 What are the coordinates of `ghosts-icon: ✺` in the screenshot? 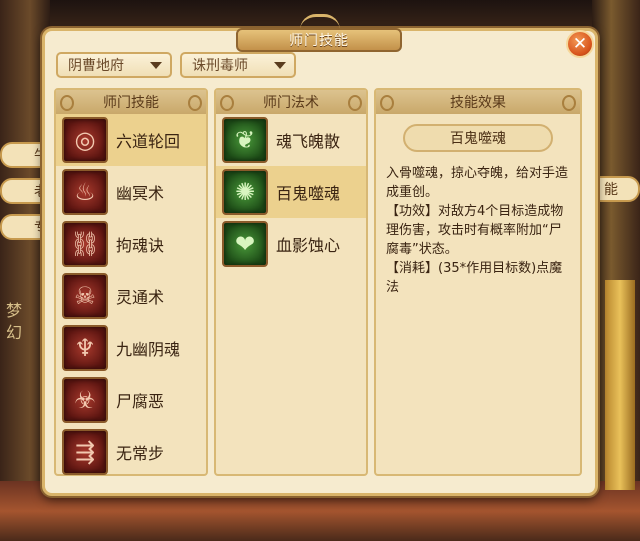 It's located at (245, 192).